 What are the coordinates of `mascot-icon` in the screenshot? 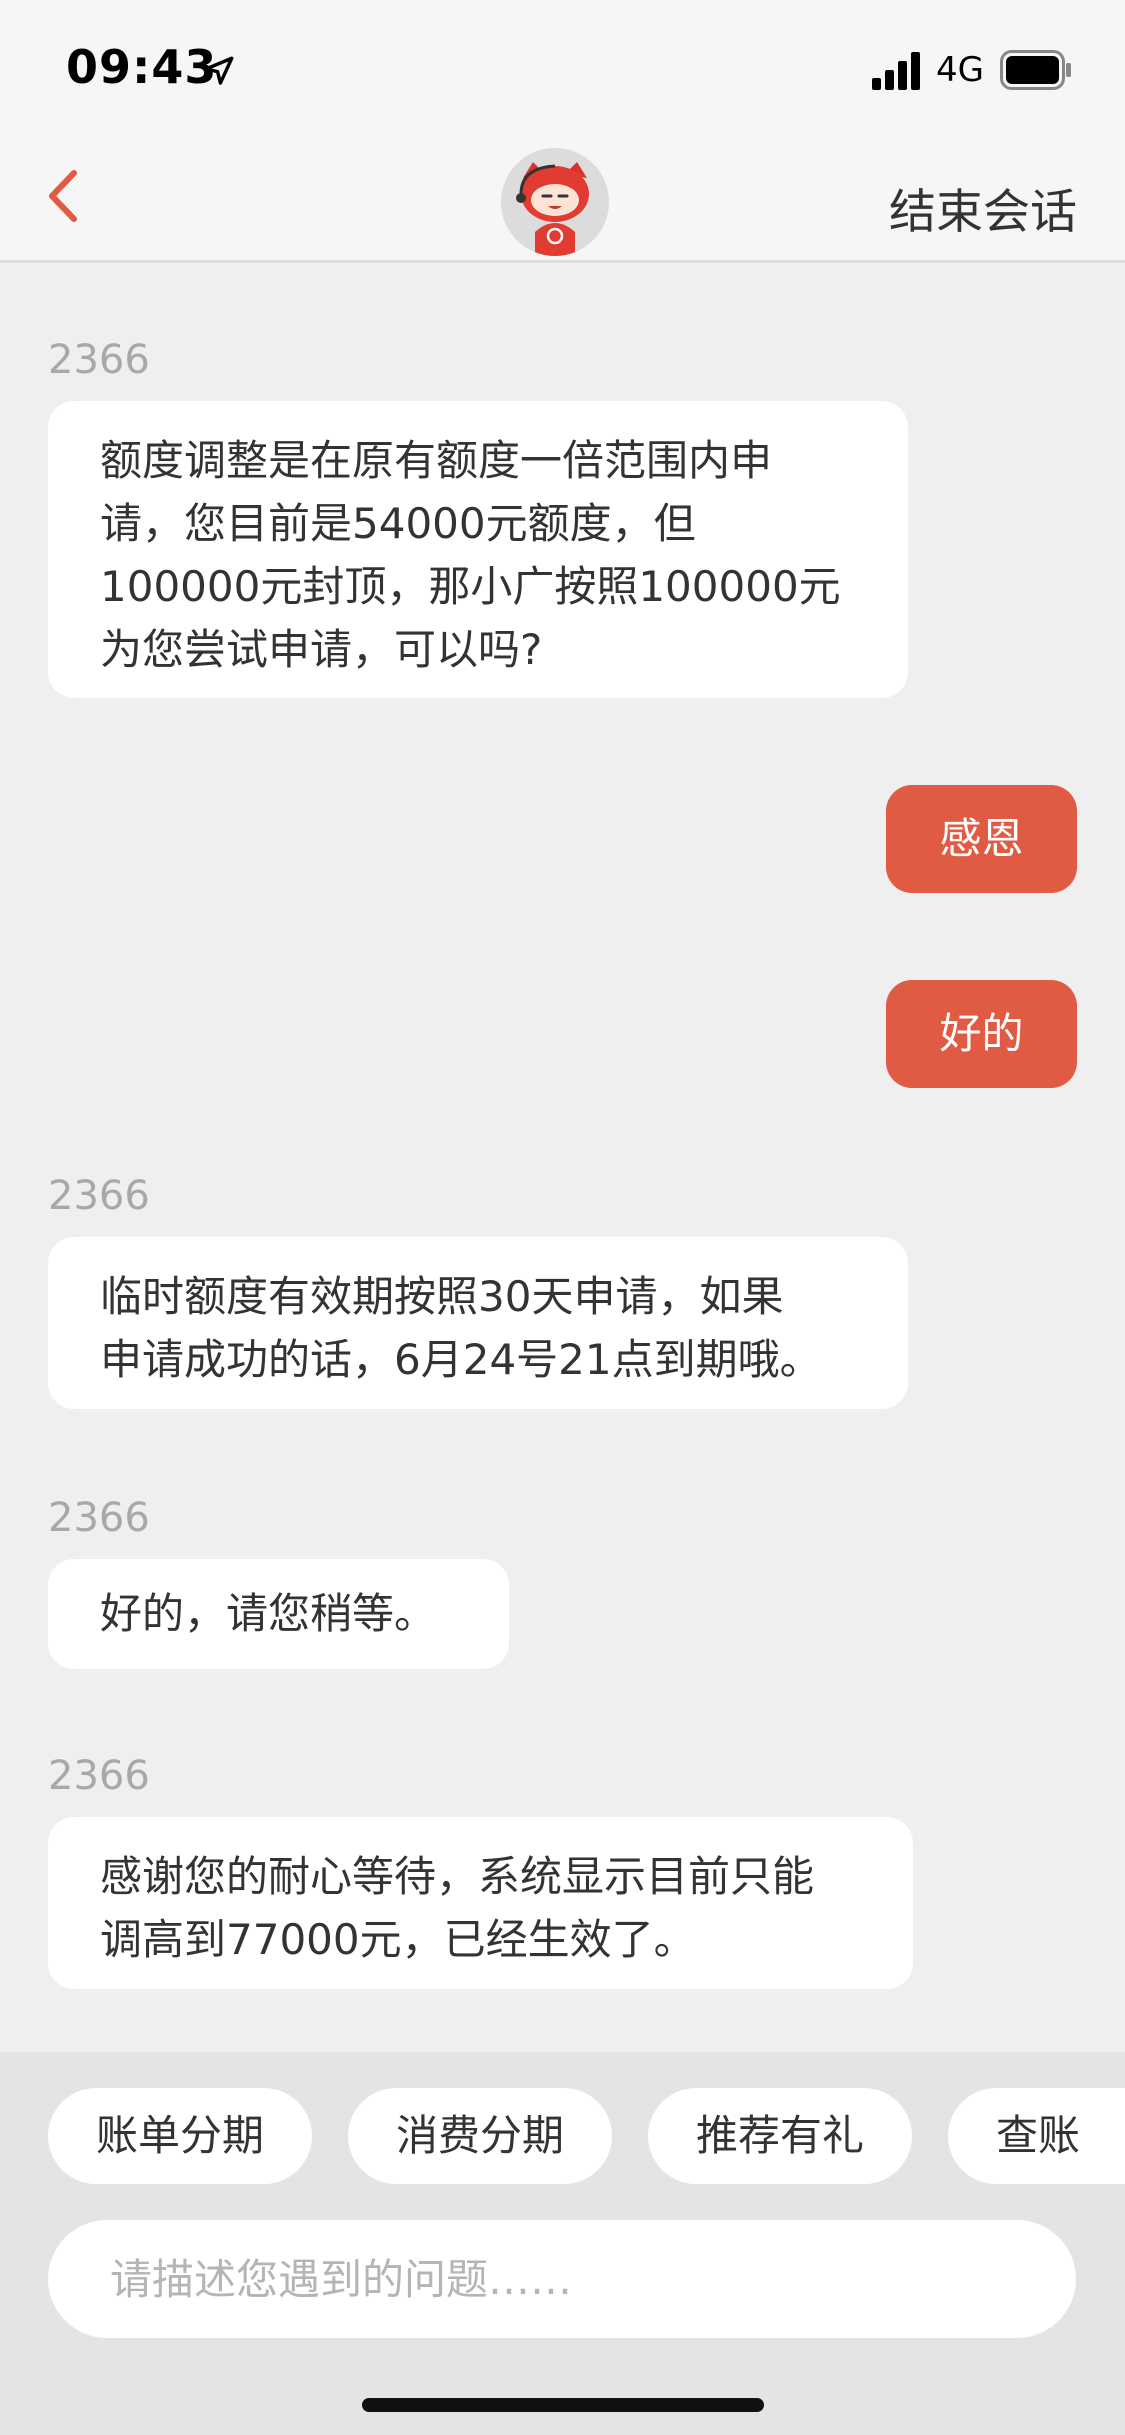 It's located at (555, 202).